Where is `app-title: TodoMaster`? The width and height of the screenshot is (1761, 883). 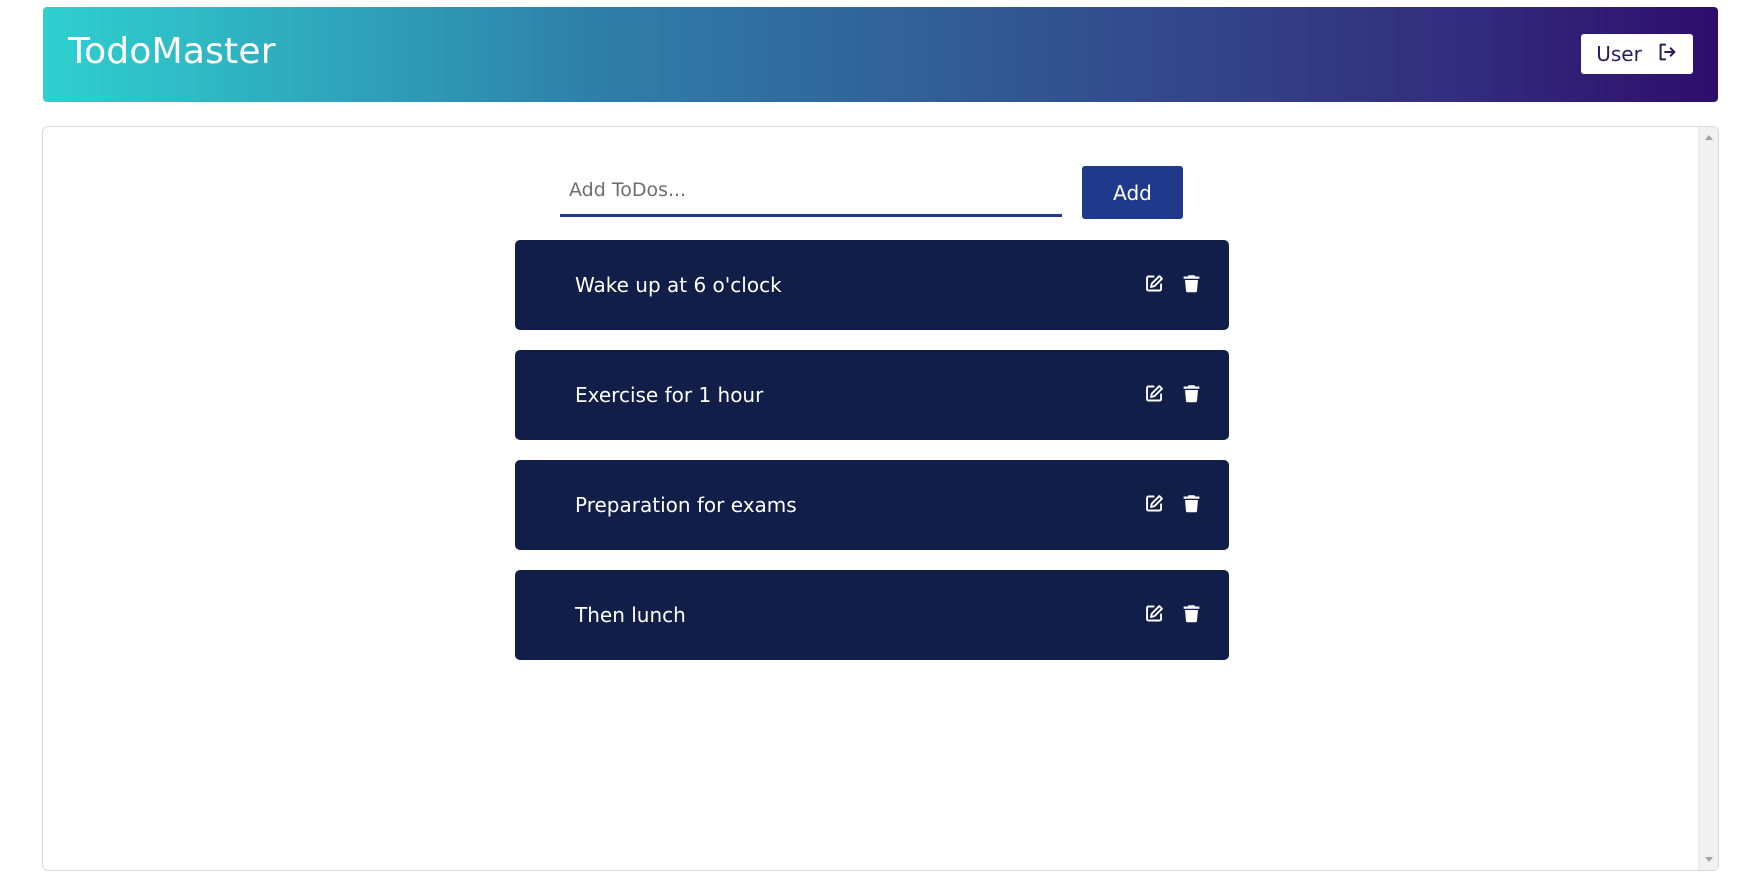
app-title: TodoMaster is located at coordinates (172, 51).